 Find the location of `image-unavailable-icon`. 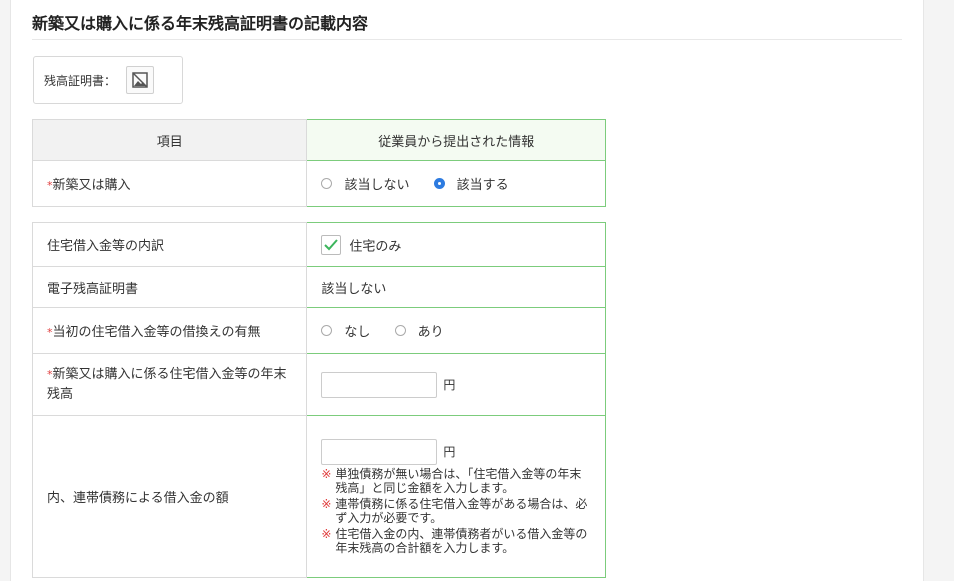

image-unavailable-icon is located at coordinates (140, 80).